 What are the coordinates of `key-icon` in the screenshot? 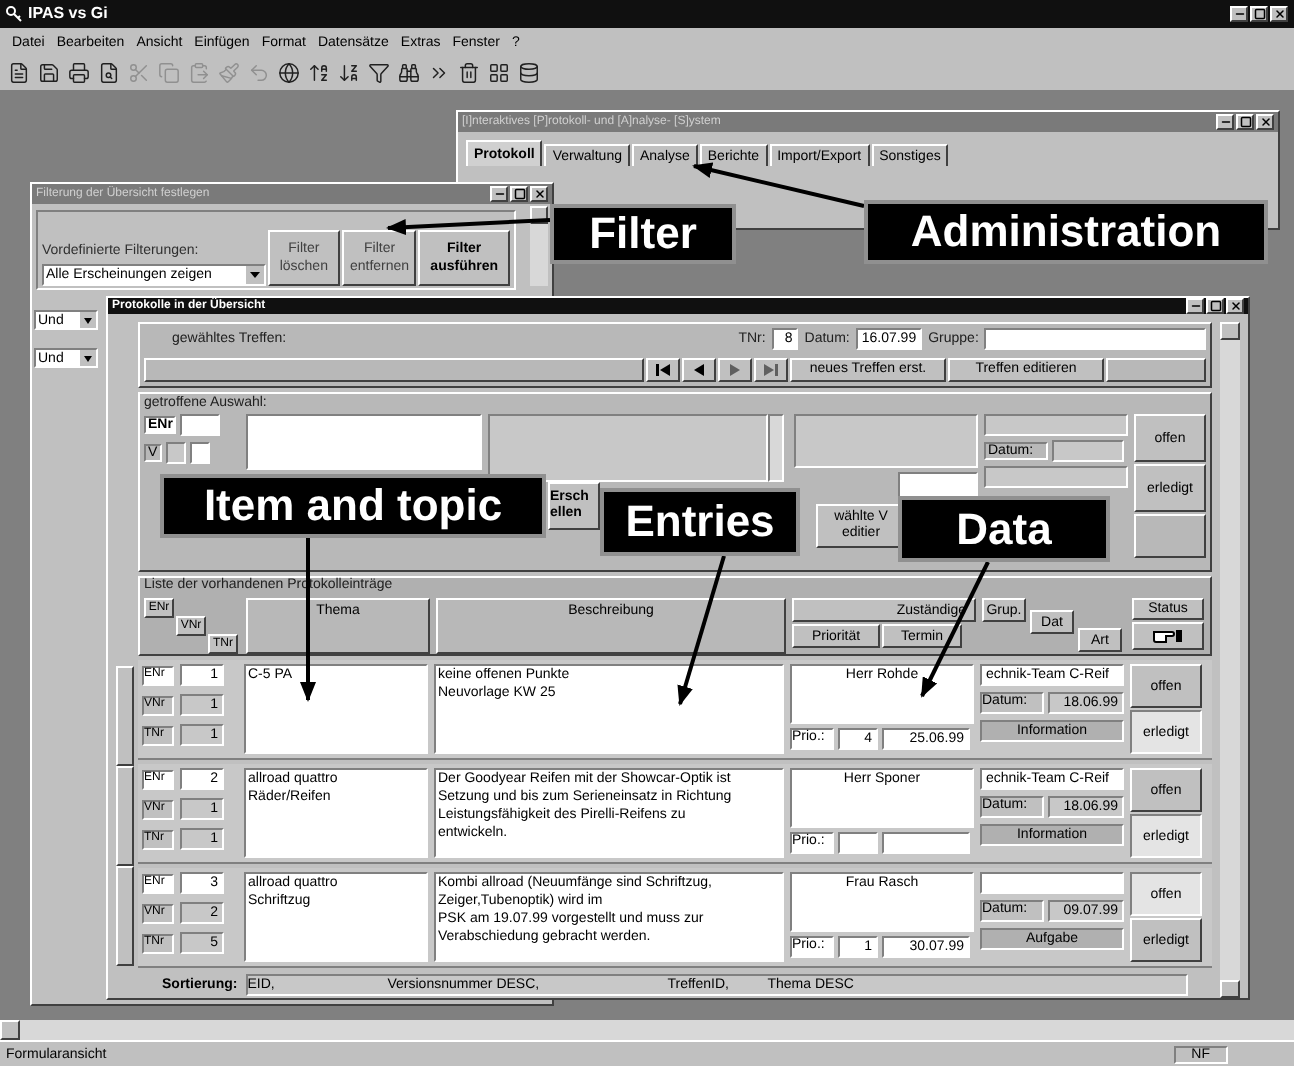 It's located at (14, 14).